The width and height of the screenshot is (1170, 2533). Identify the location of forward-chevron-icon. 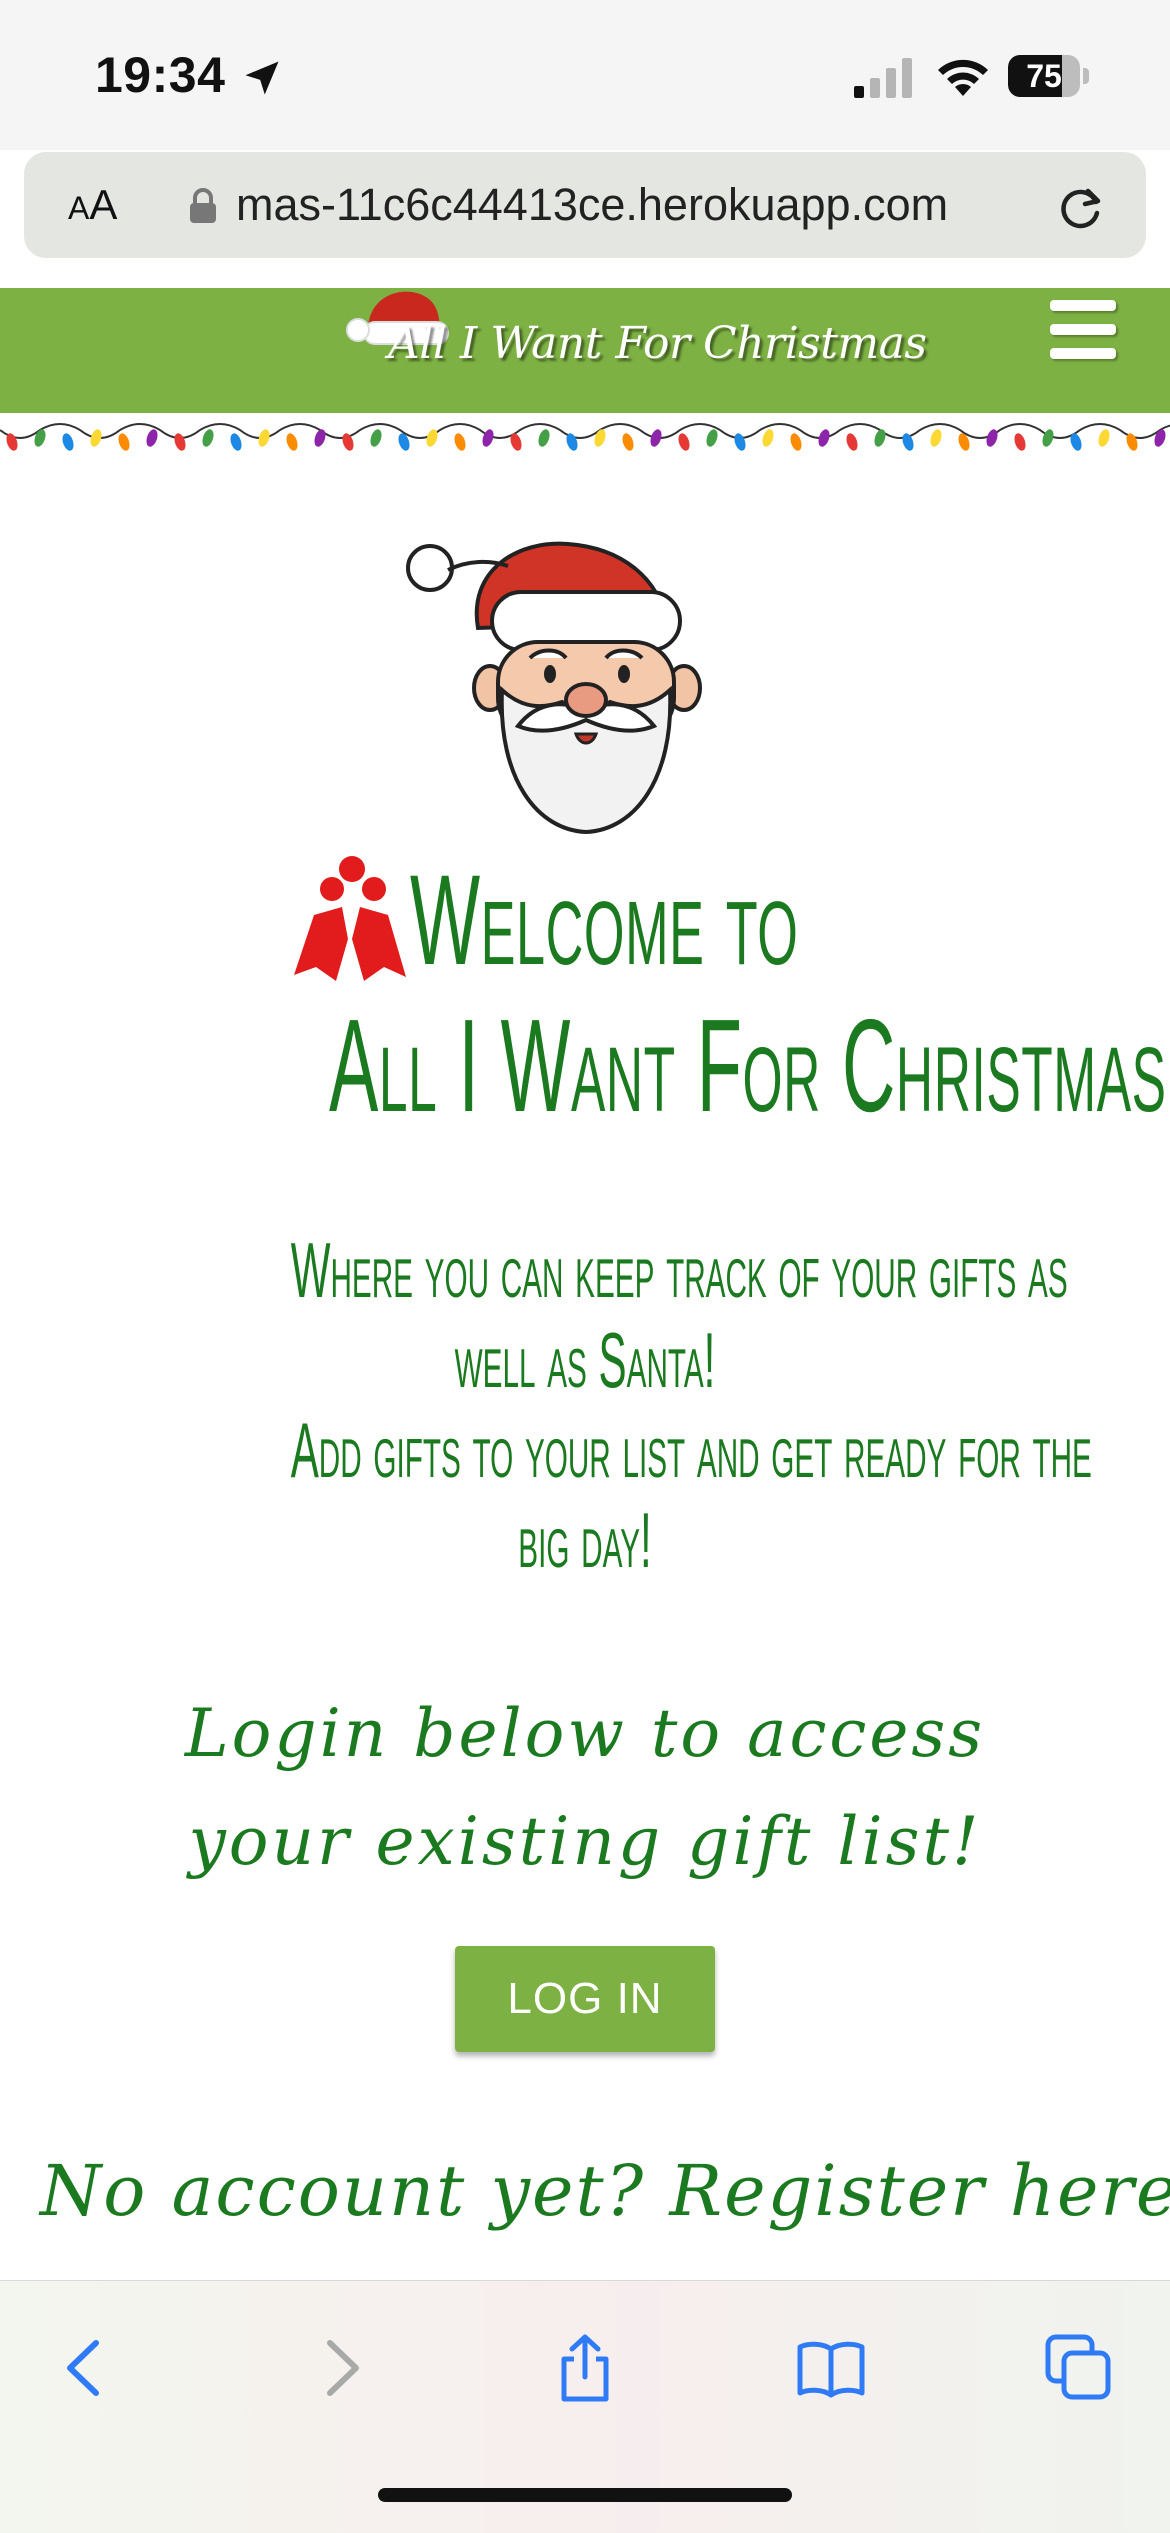
(339, 2368).